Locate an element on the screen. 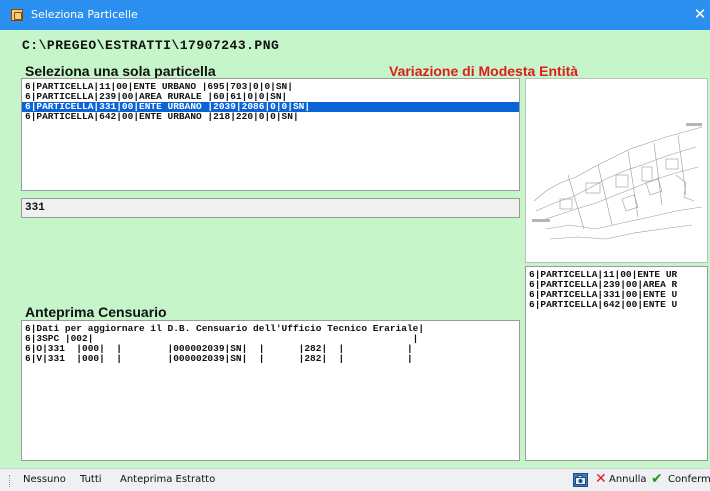  map-image is located at coordinates (617, 181).